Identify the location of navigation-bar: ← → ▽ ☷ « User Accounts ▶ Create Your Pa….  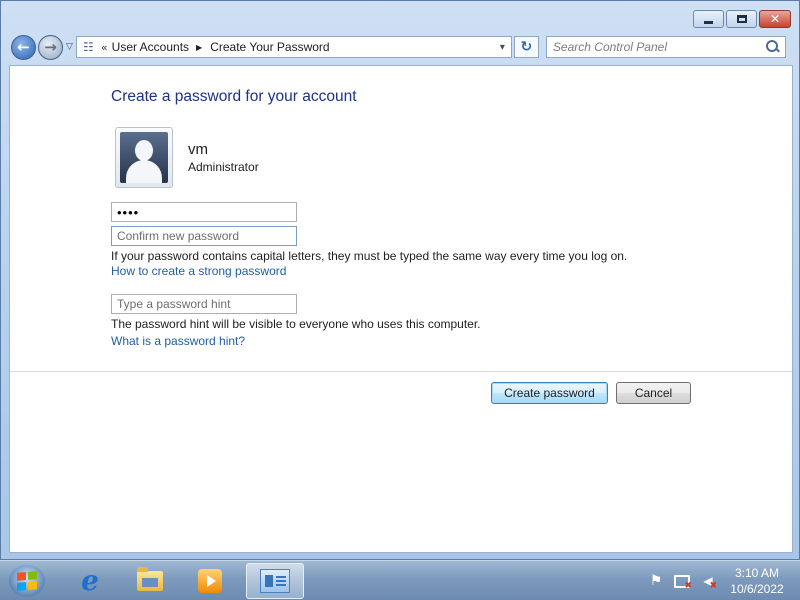
(400, 47).